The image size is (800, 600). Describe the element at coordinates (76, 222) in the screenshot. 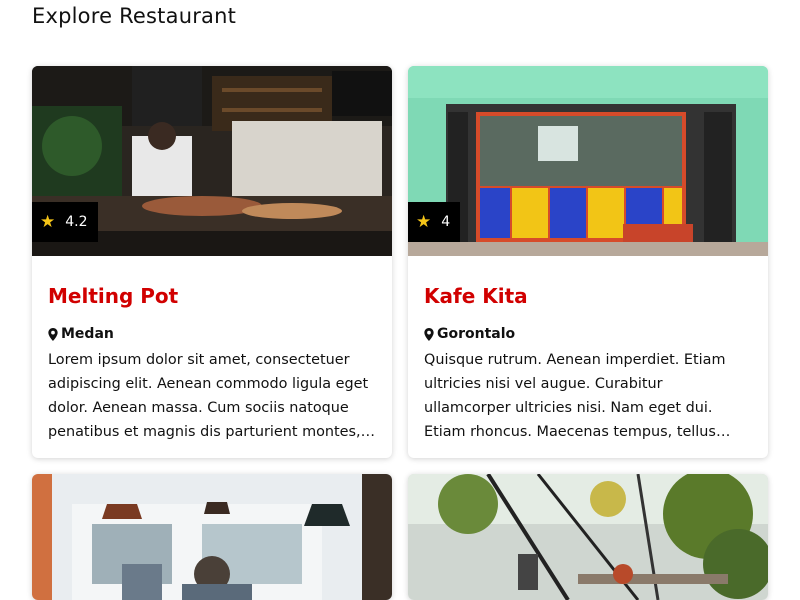

I see `rating-value: 4.2` at that location.